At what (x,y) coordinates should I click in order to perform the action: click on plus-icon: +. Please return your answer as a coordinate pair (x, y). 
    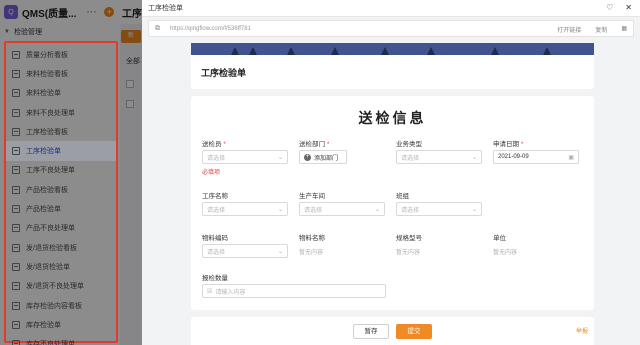
    Looking at the image, I should click on (307, 157).